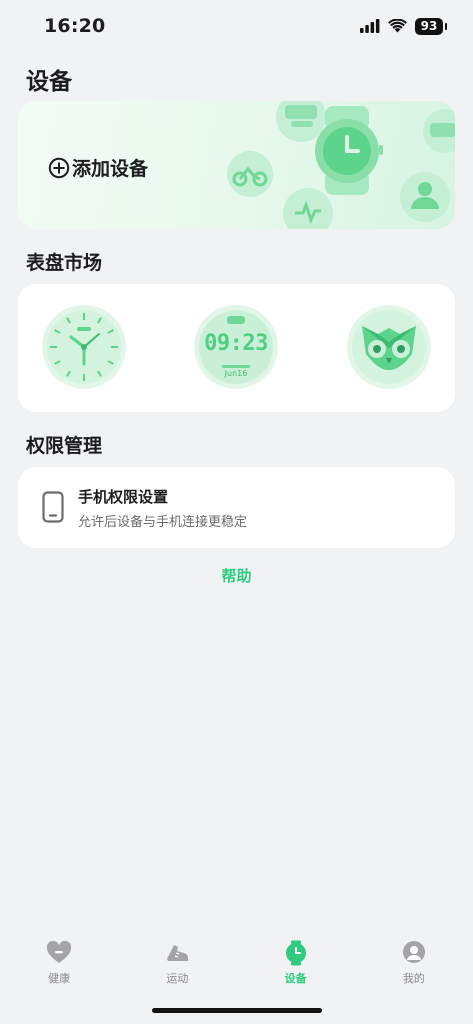 This screenshot has width=473, height=1024. What do you see at coordinates (59, 167) in the screenshot?
I see `plus-circle-icon` at bounding box center [59, 167].